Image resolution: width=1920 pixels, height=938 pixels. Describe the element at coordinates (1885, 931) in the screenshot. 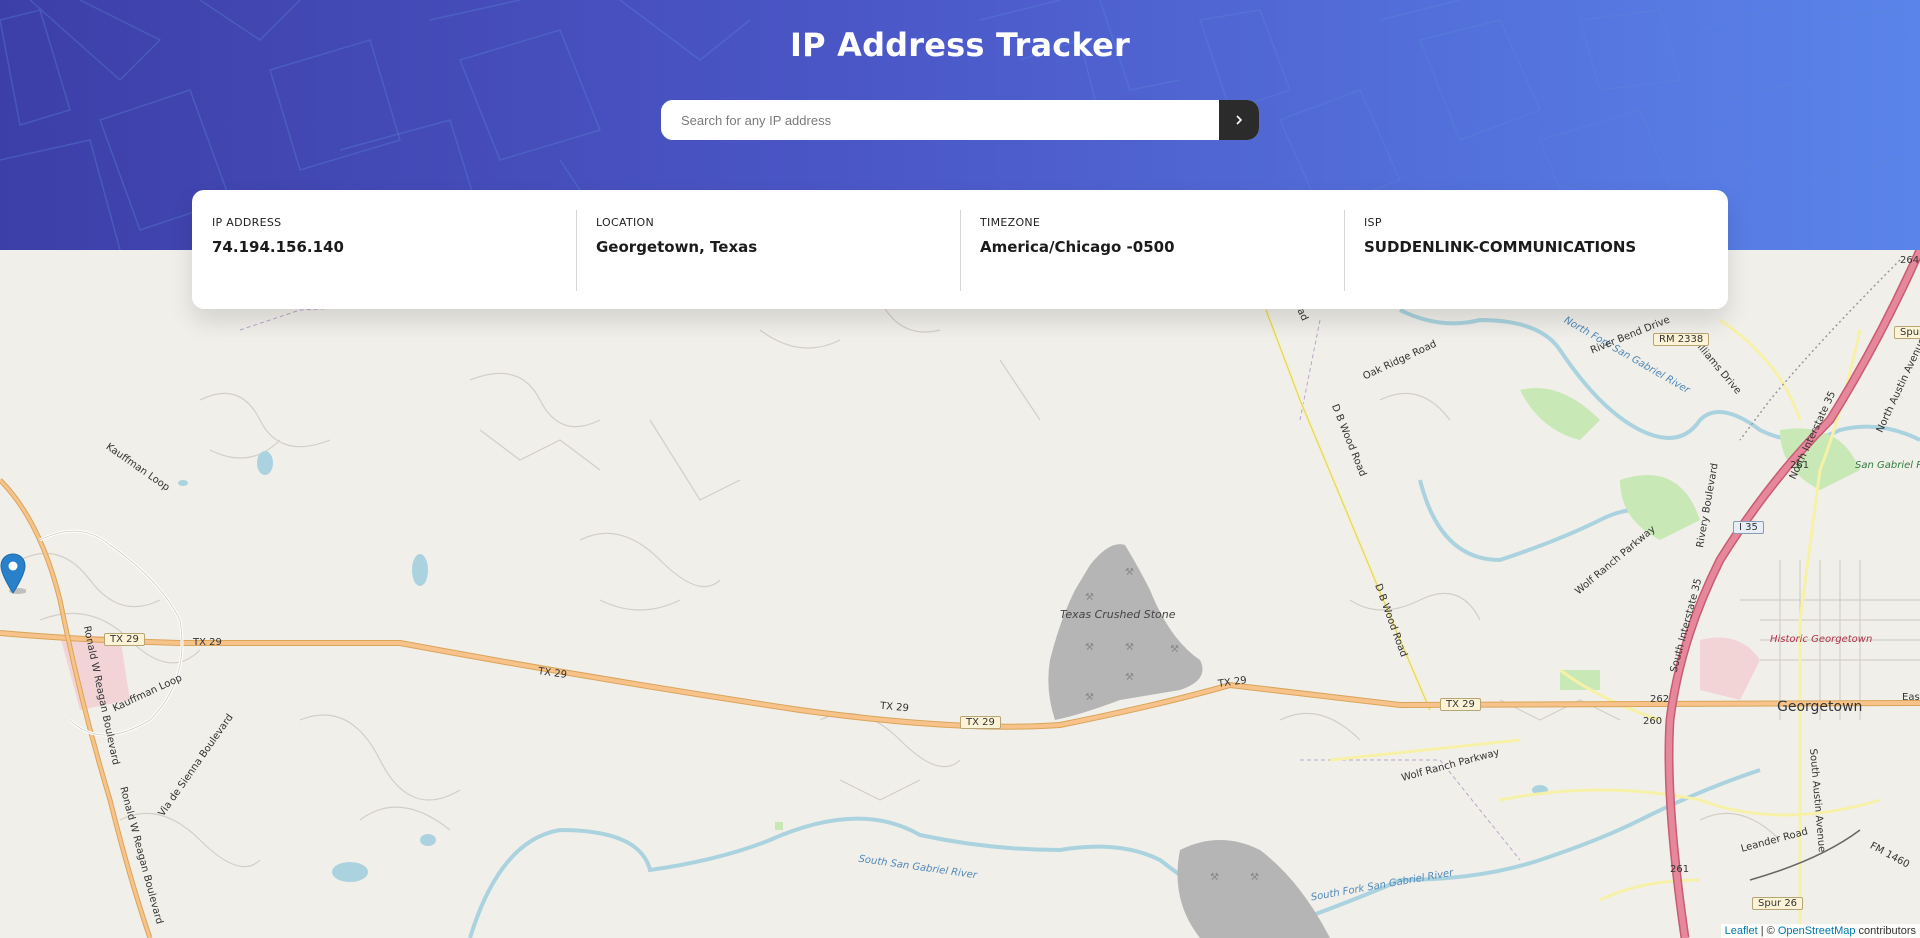

I see `attribution-contributors: contributors` at that location.